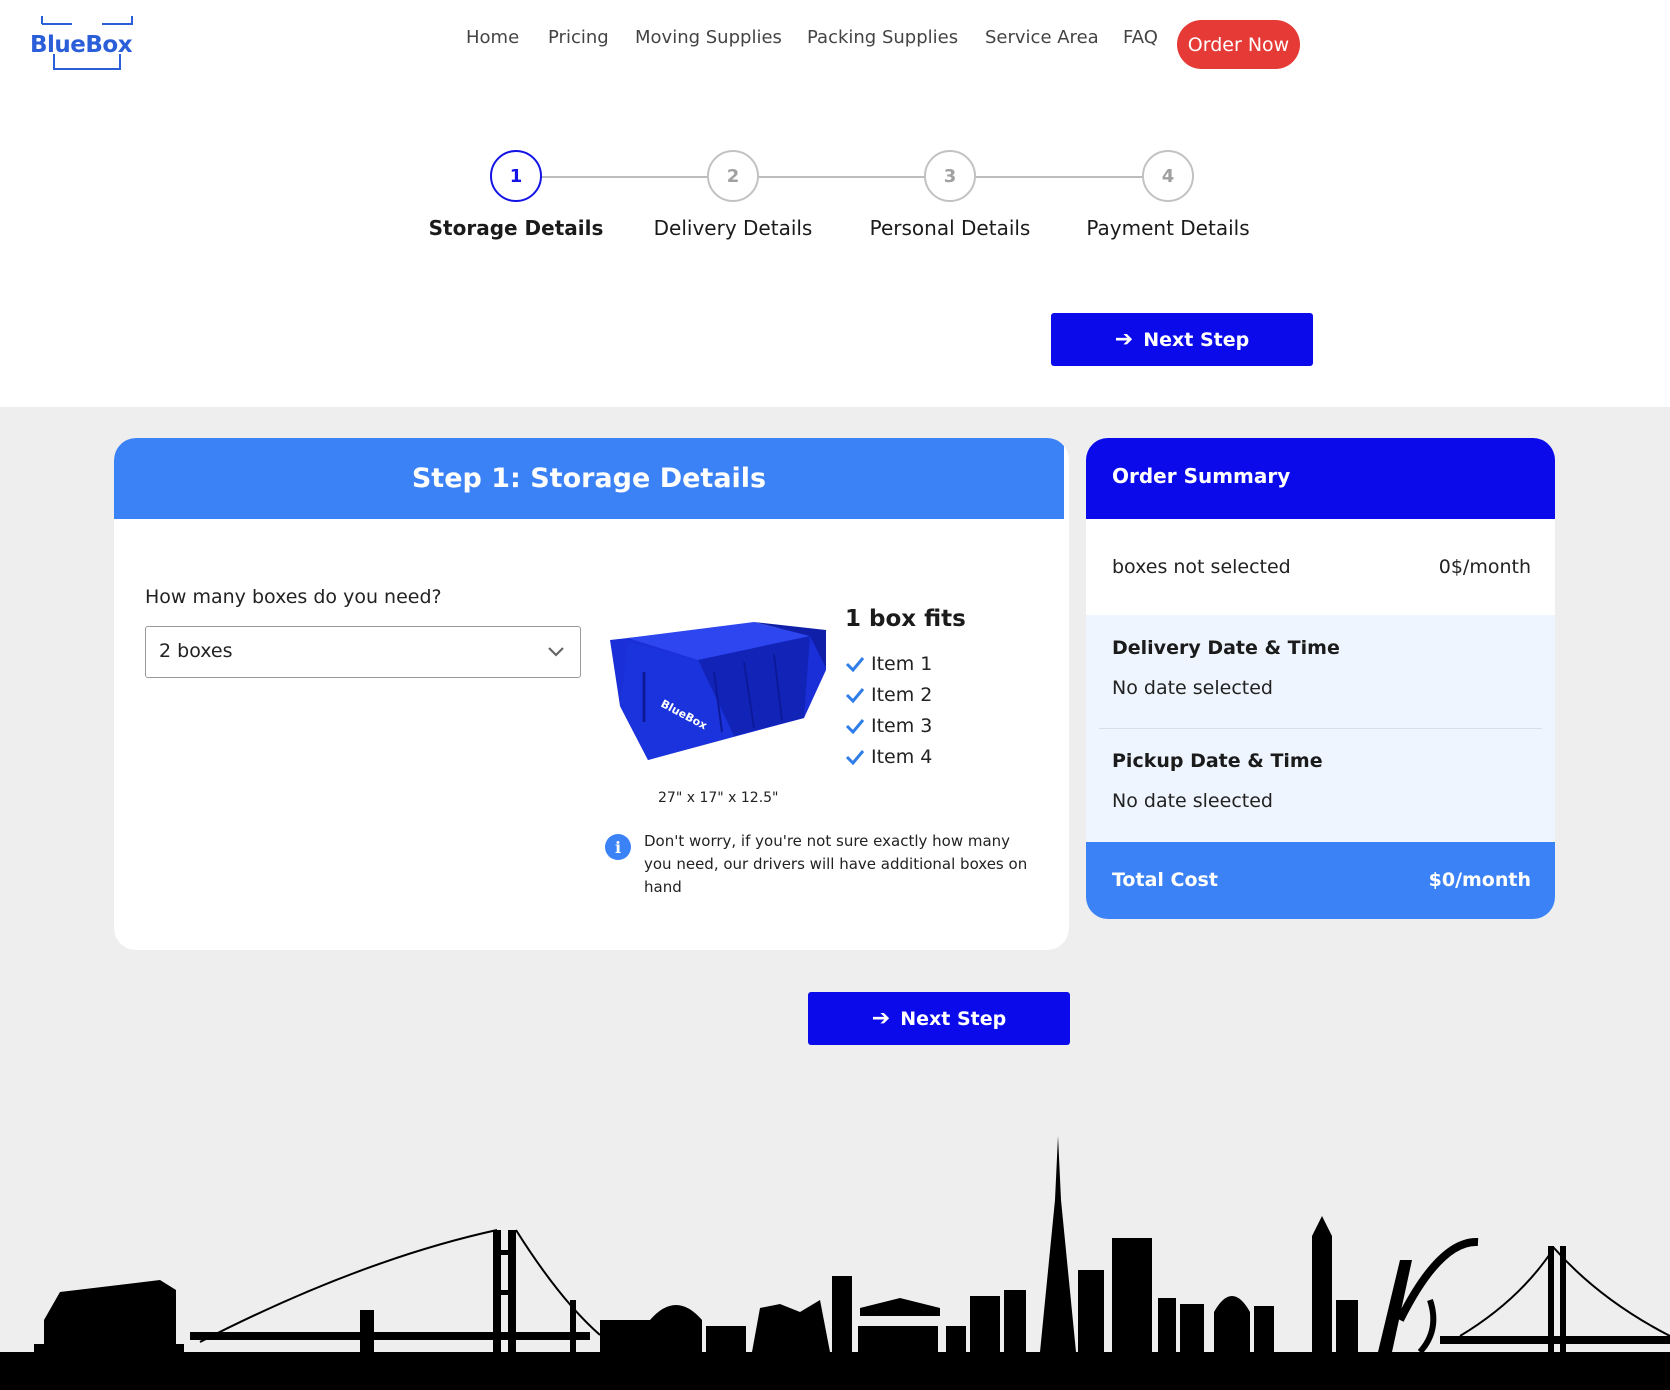 This screenshot has height=1390, width=1670. I want to click on fit-item-label: Item 4, so click(902, 756).